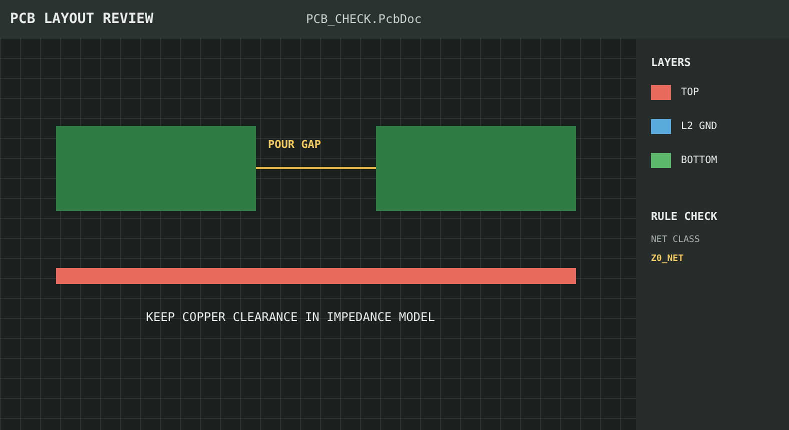 This screenshot has height=430, width=789. Describe the element at coordinates (684, 216) in the screenshot. I see `rule-check-heading: RULE CHECK` at that location.